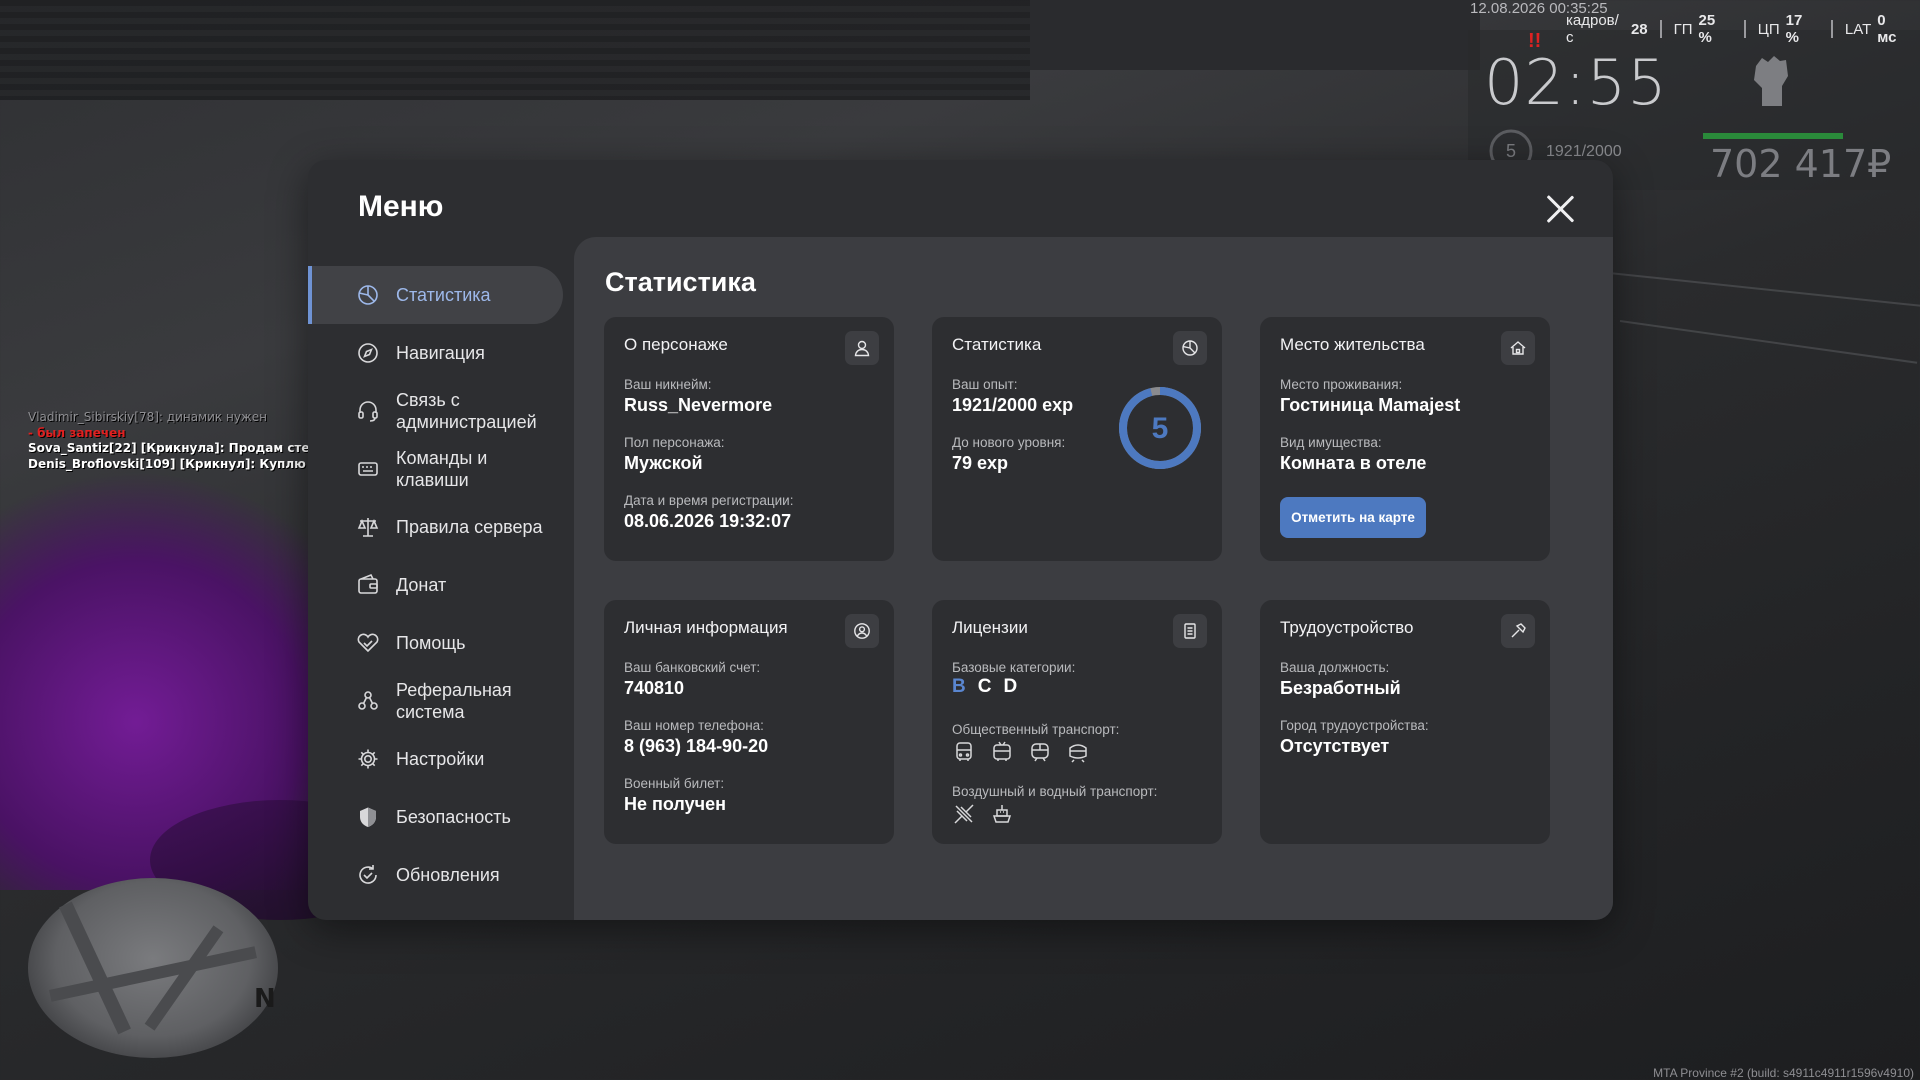  Describe the element at coordinates (1036, 729) in the screenshot. I see `public-transport-label: Общественный транспорт:` at that location.